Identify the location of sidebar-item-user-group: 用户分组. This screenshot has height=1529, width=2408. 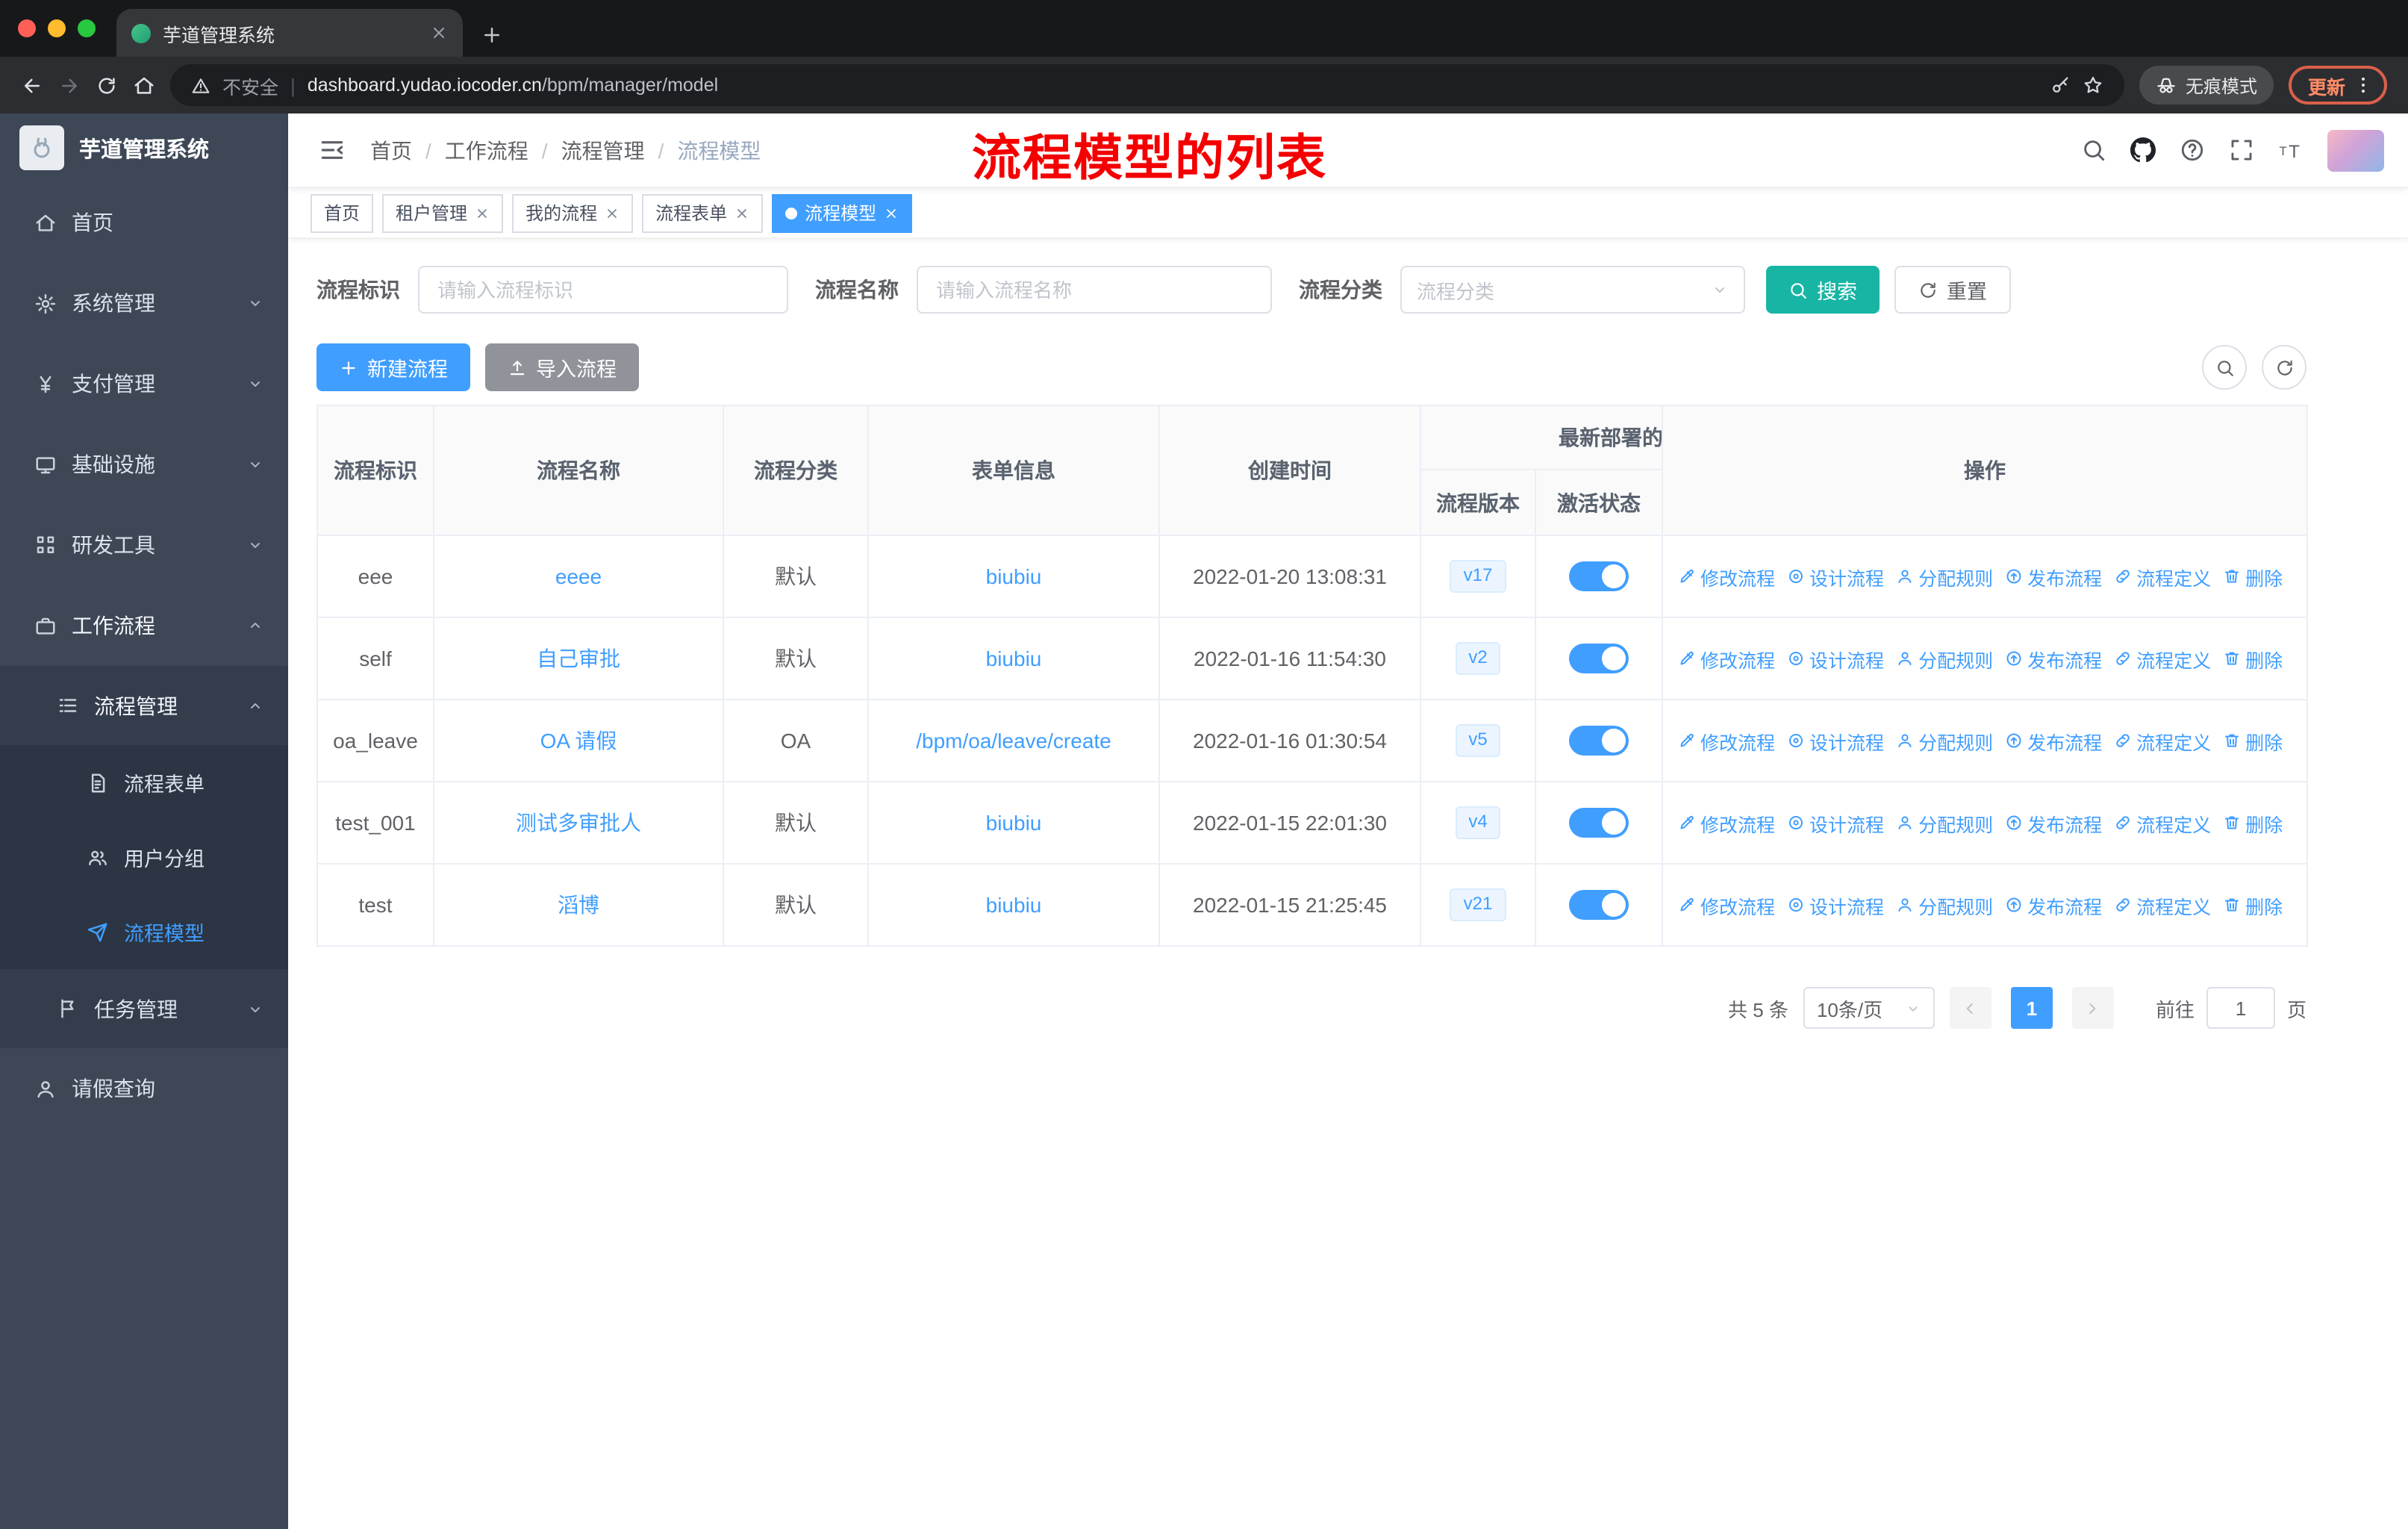
(144, 857).